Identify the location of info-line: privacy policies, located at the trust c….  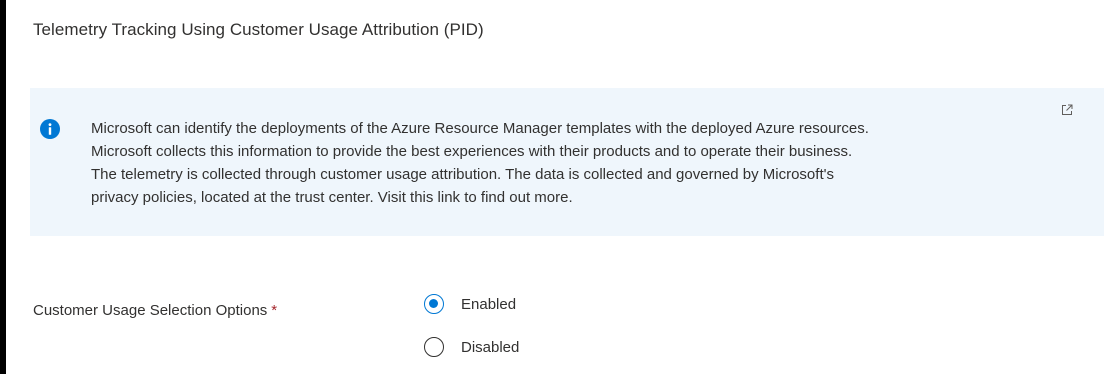
(332, 197).